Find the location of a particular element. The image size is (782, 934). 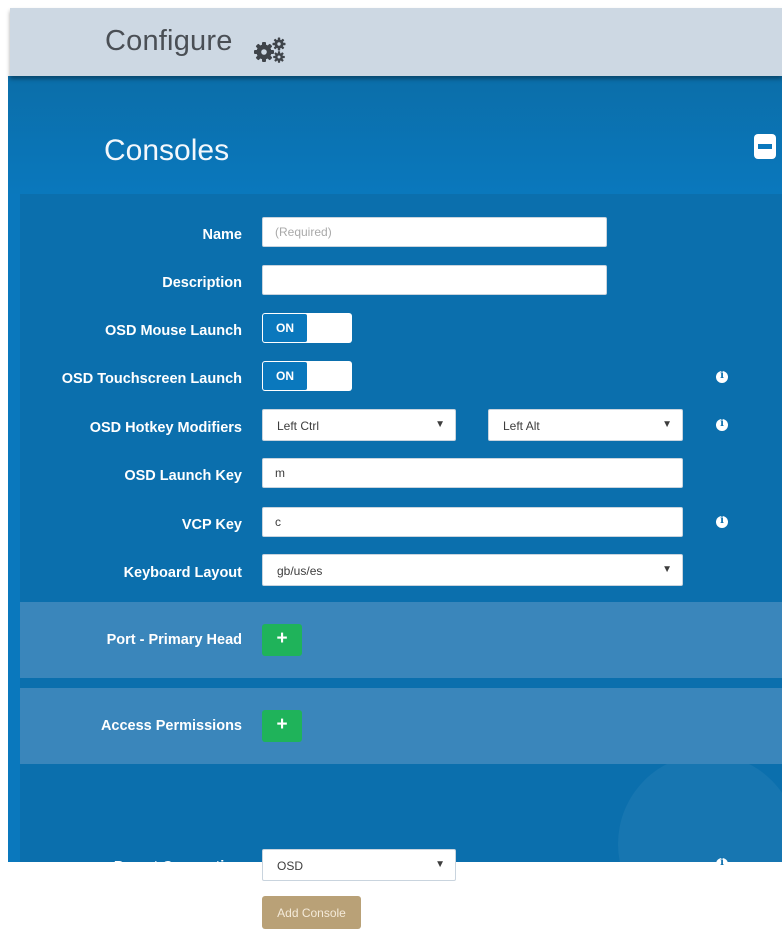

name-field is located at coordinates (434, 232).